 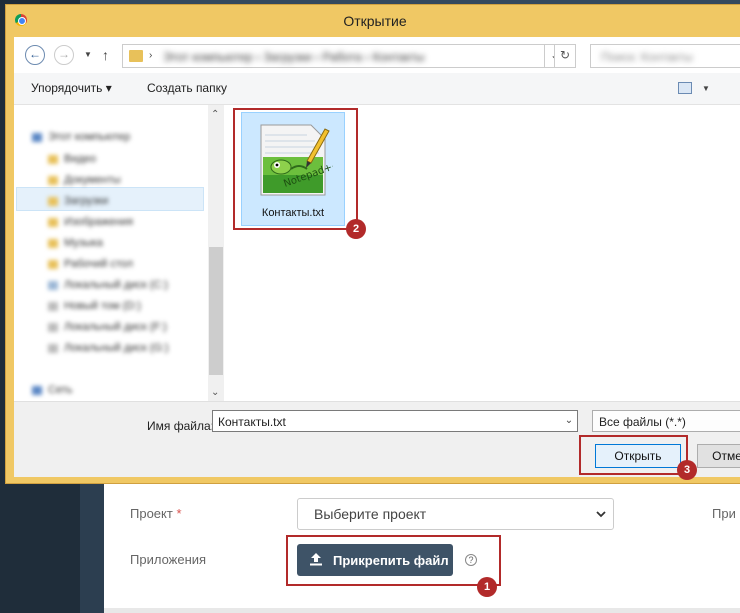 What do you see at coordinates (215, 392) in the screenshot?
I see `scroll-down-icon: ⌄` at bounding box center [215, 392].